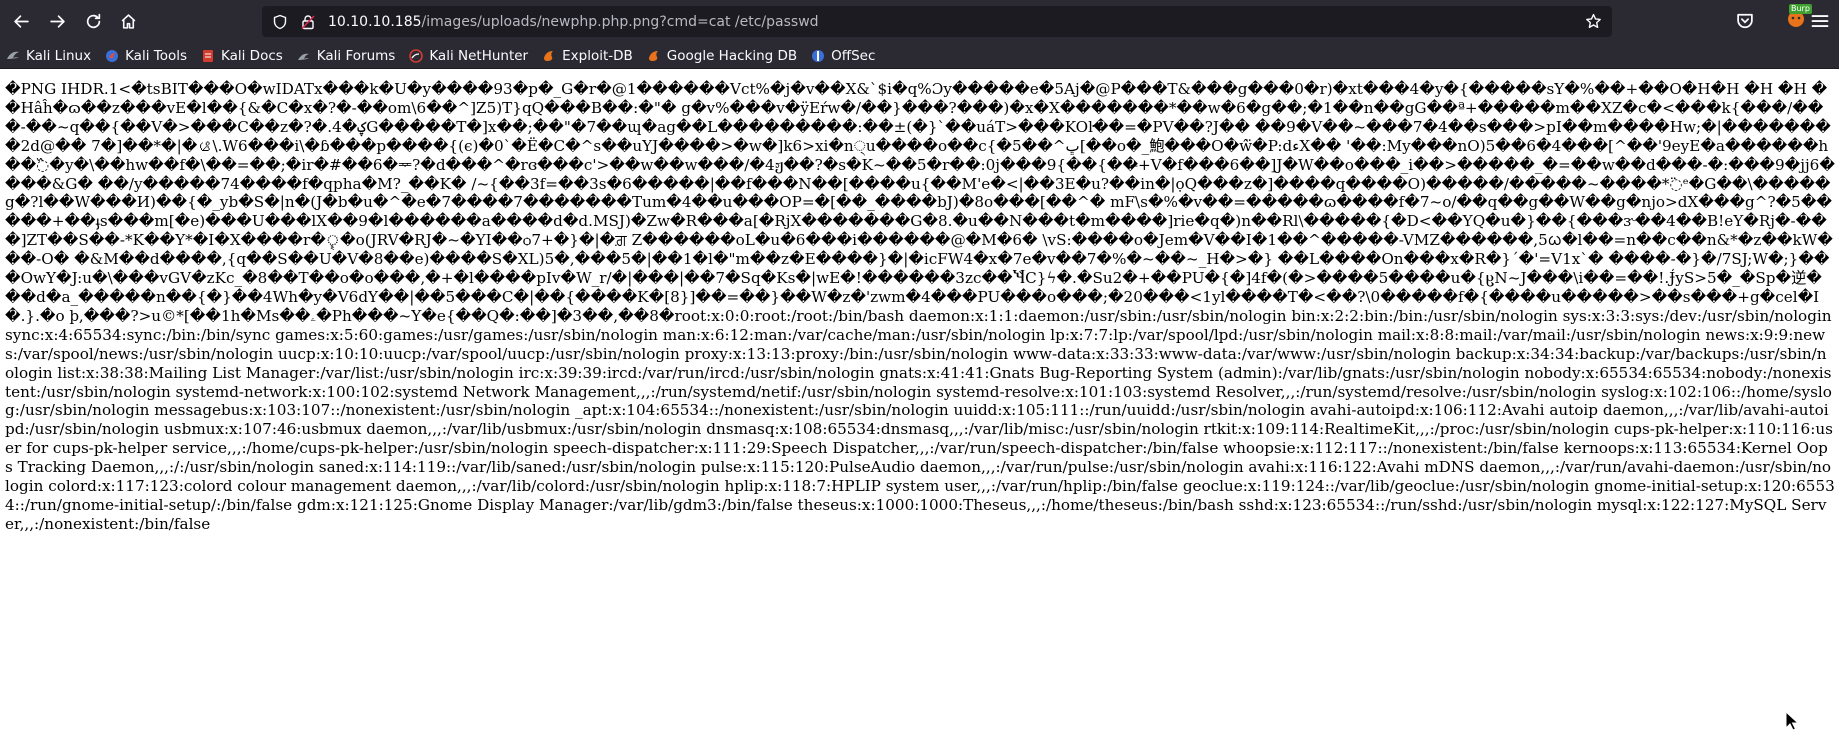 This screenshot has height=735, width=1839. Describe the element at coordinates (128, 21) in the screenshot. I see `home-icon` at that location.